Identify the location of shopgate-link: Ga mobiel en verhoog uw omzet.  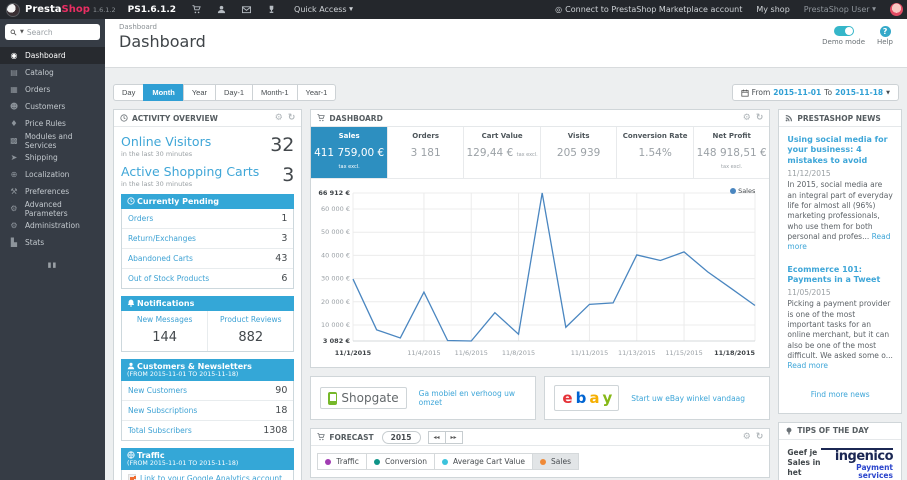
(473, 398).